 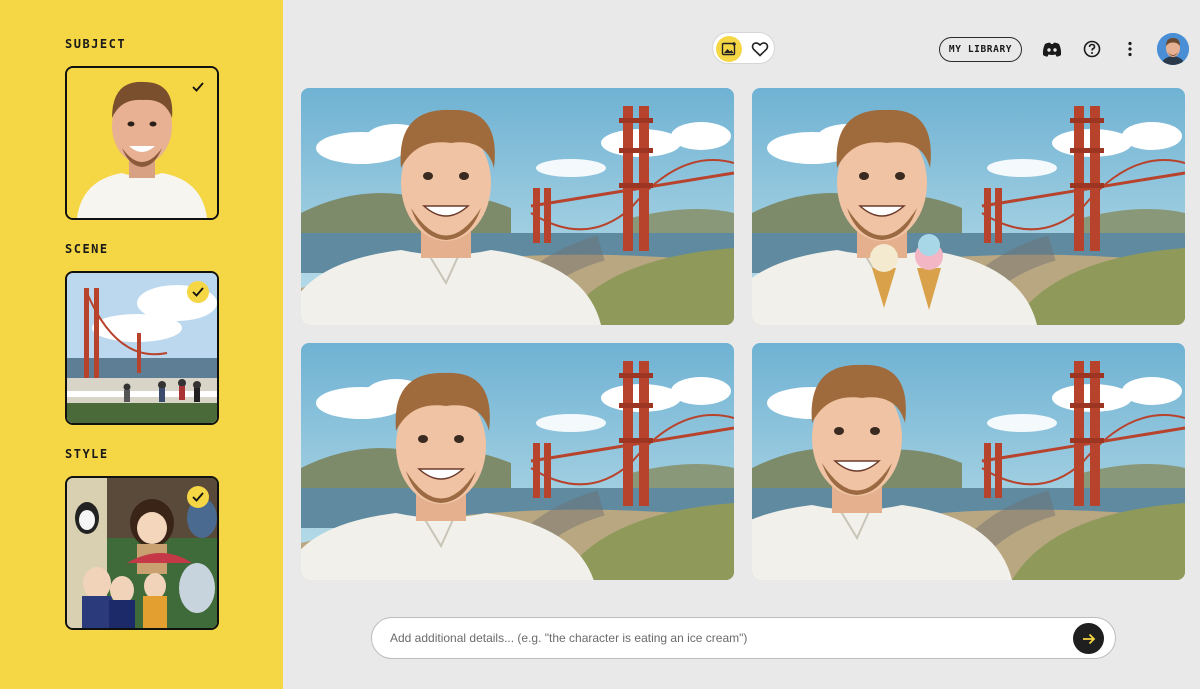 I want to click on send-button, so click(x=1088, y=638).